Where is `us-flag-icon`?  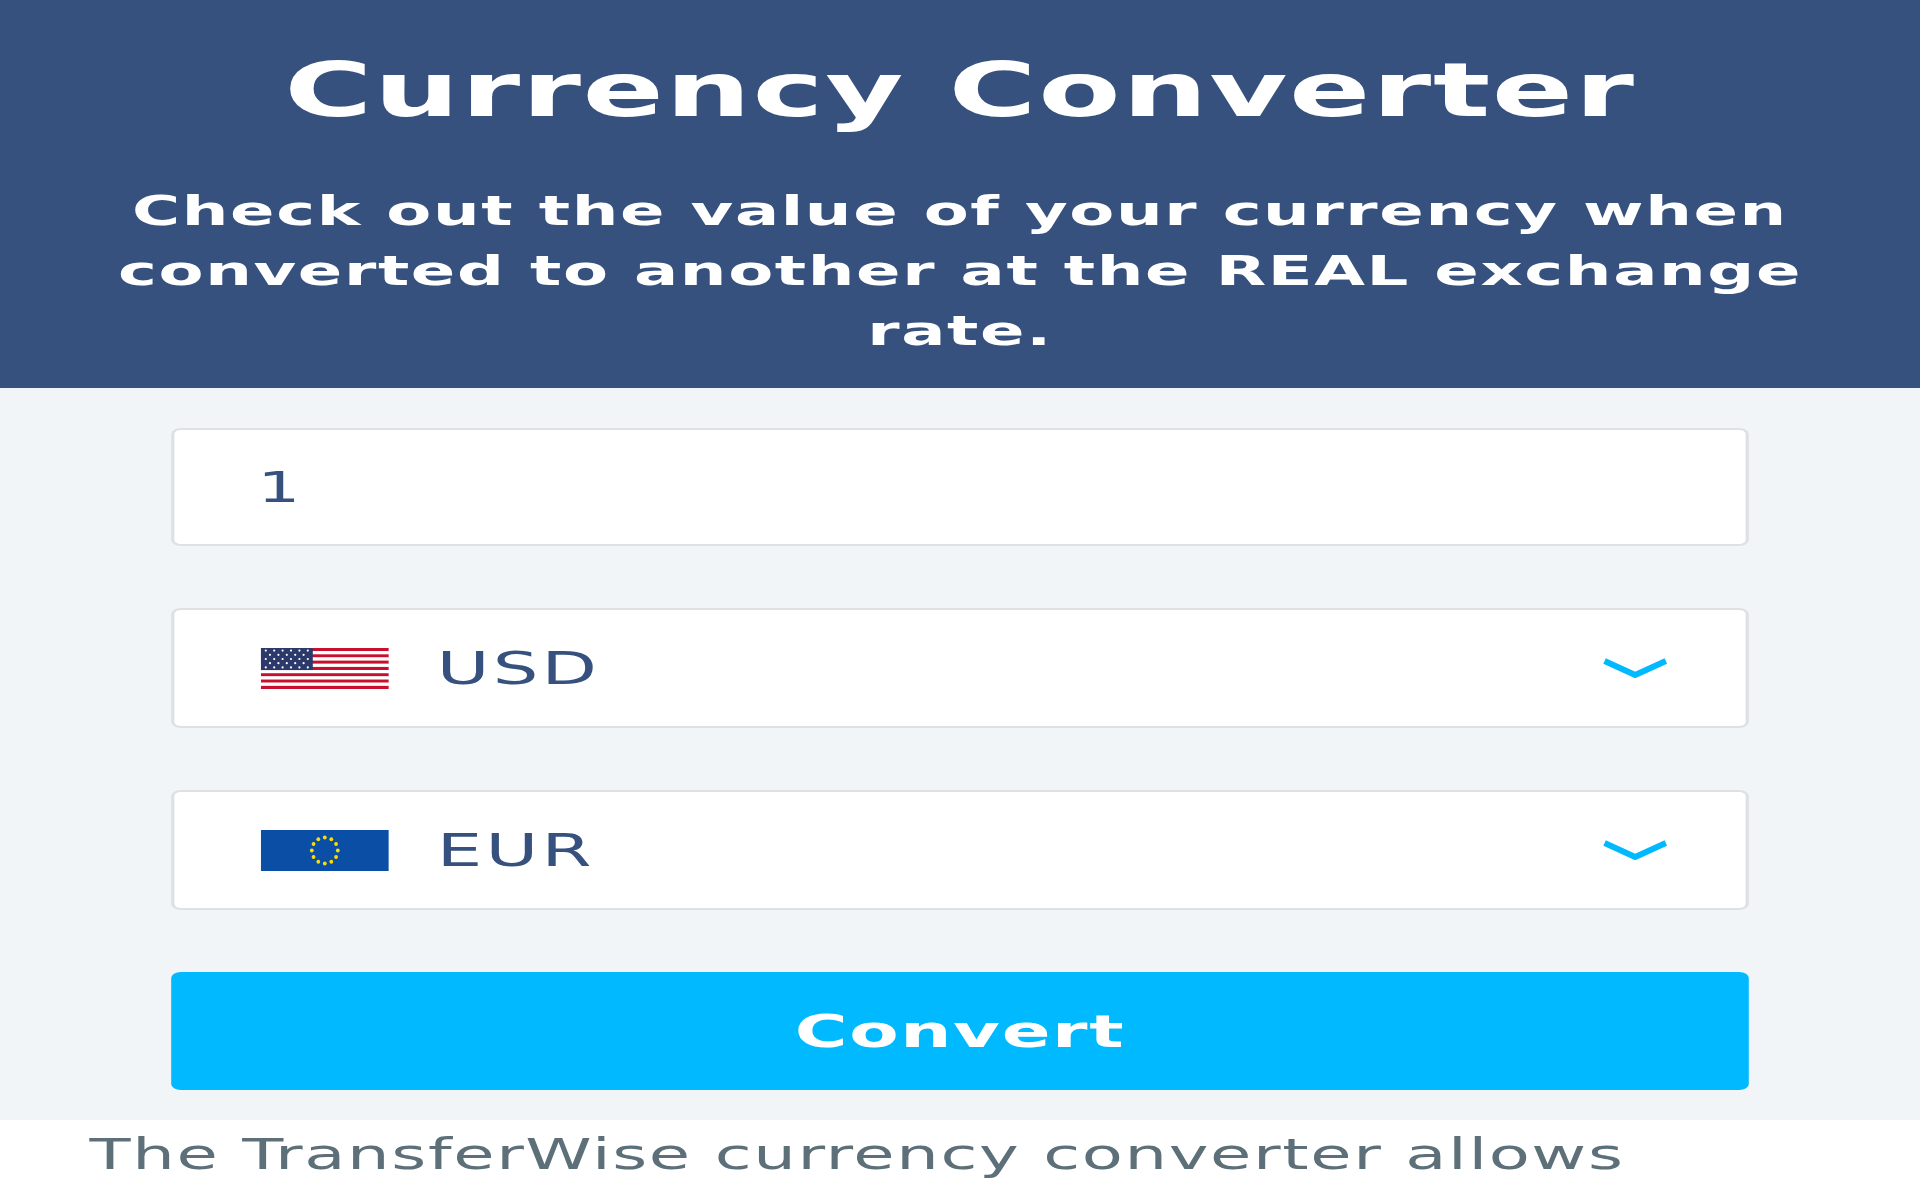 us-flag-icon is located at coordinates (324, 668).